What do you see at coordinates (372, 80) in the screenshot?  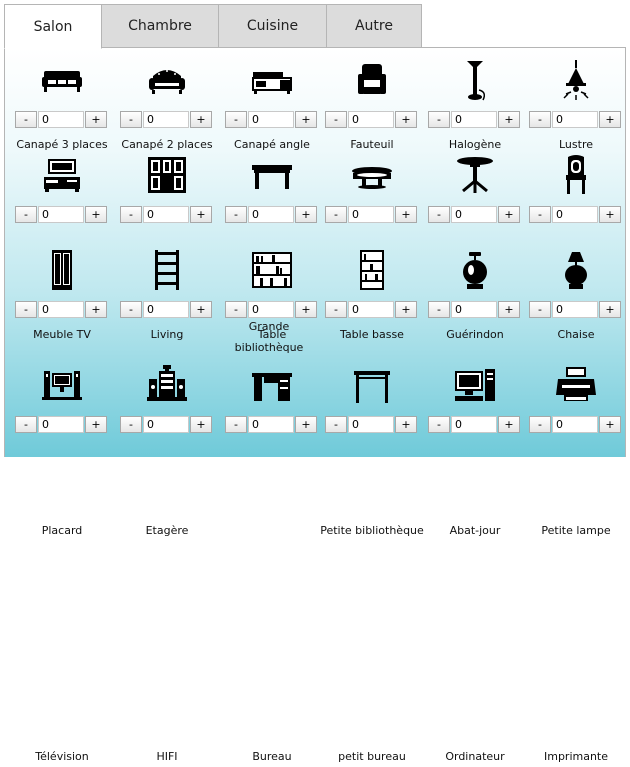 I see `armchair-icon` at bounding box center [372, 80].